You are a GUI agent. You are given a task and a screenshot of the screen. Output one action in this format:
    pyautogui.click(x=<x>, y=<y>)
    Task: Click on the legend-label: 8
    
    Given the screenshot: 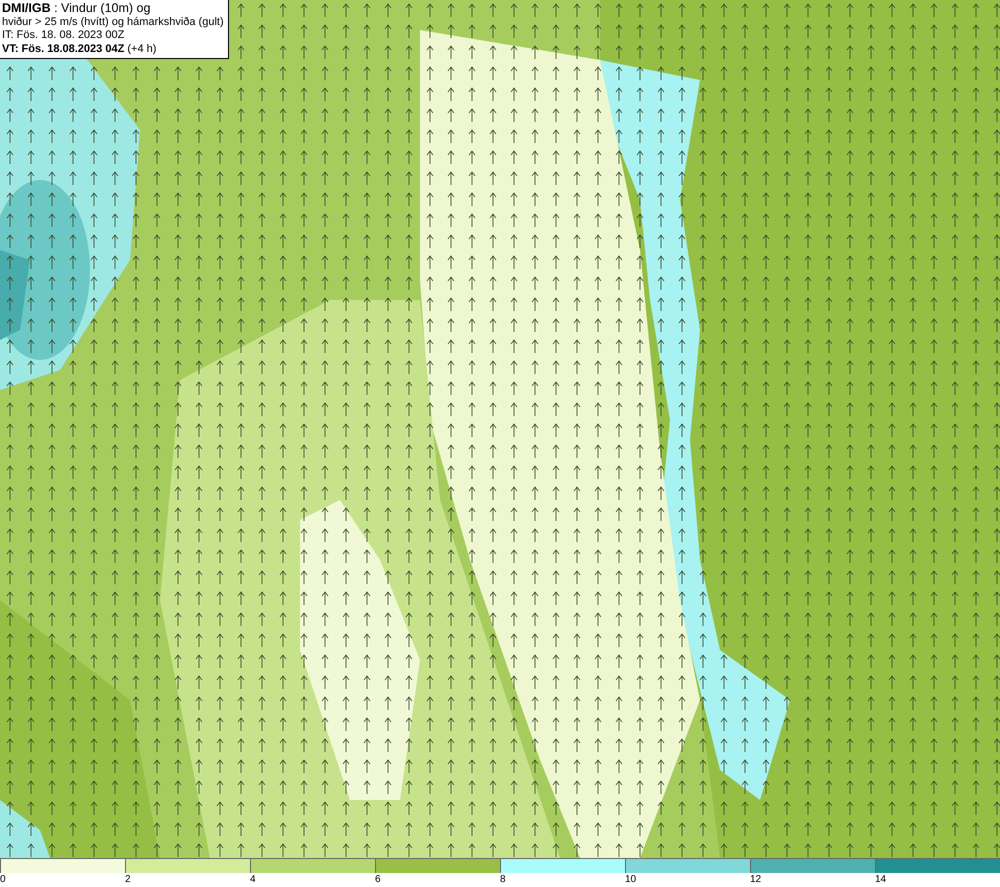 What is the action you would take?
    pyautogui.click(x=503, y=879)
    